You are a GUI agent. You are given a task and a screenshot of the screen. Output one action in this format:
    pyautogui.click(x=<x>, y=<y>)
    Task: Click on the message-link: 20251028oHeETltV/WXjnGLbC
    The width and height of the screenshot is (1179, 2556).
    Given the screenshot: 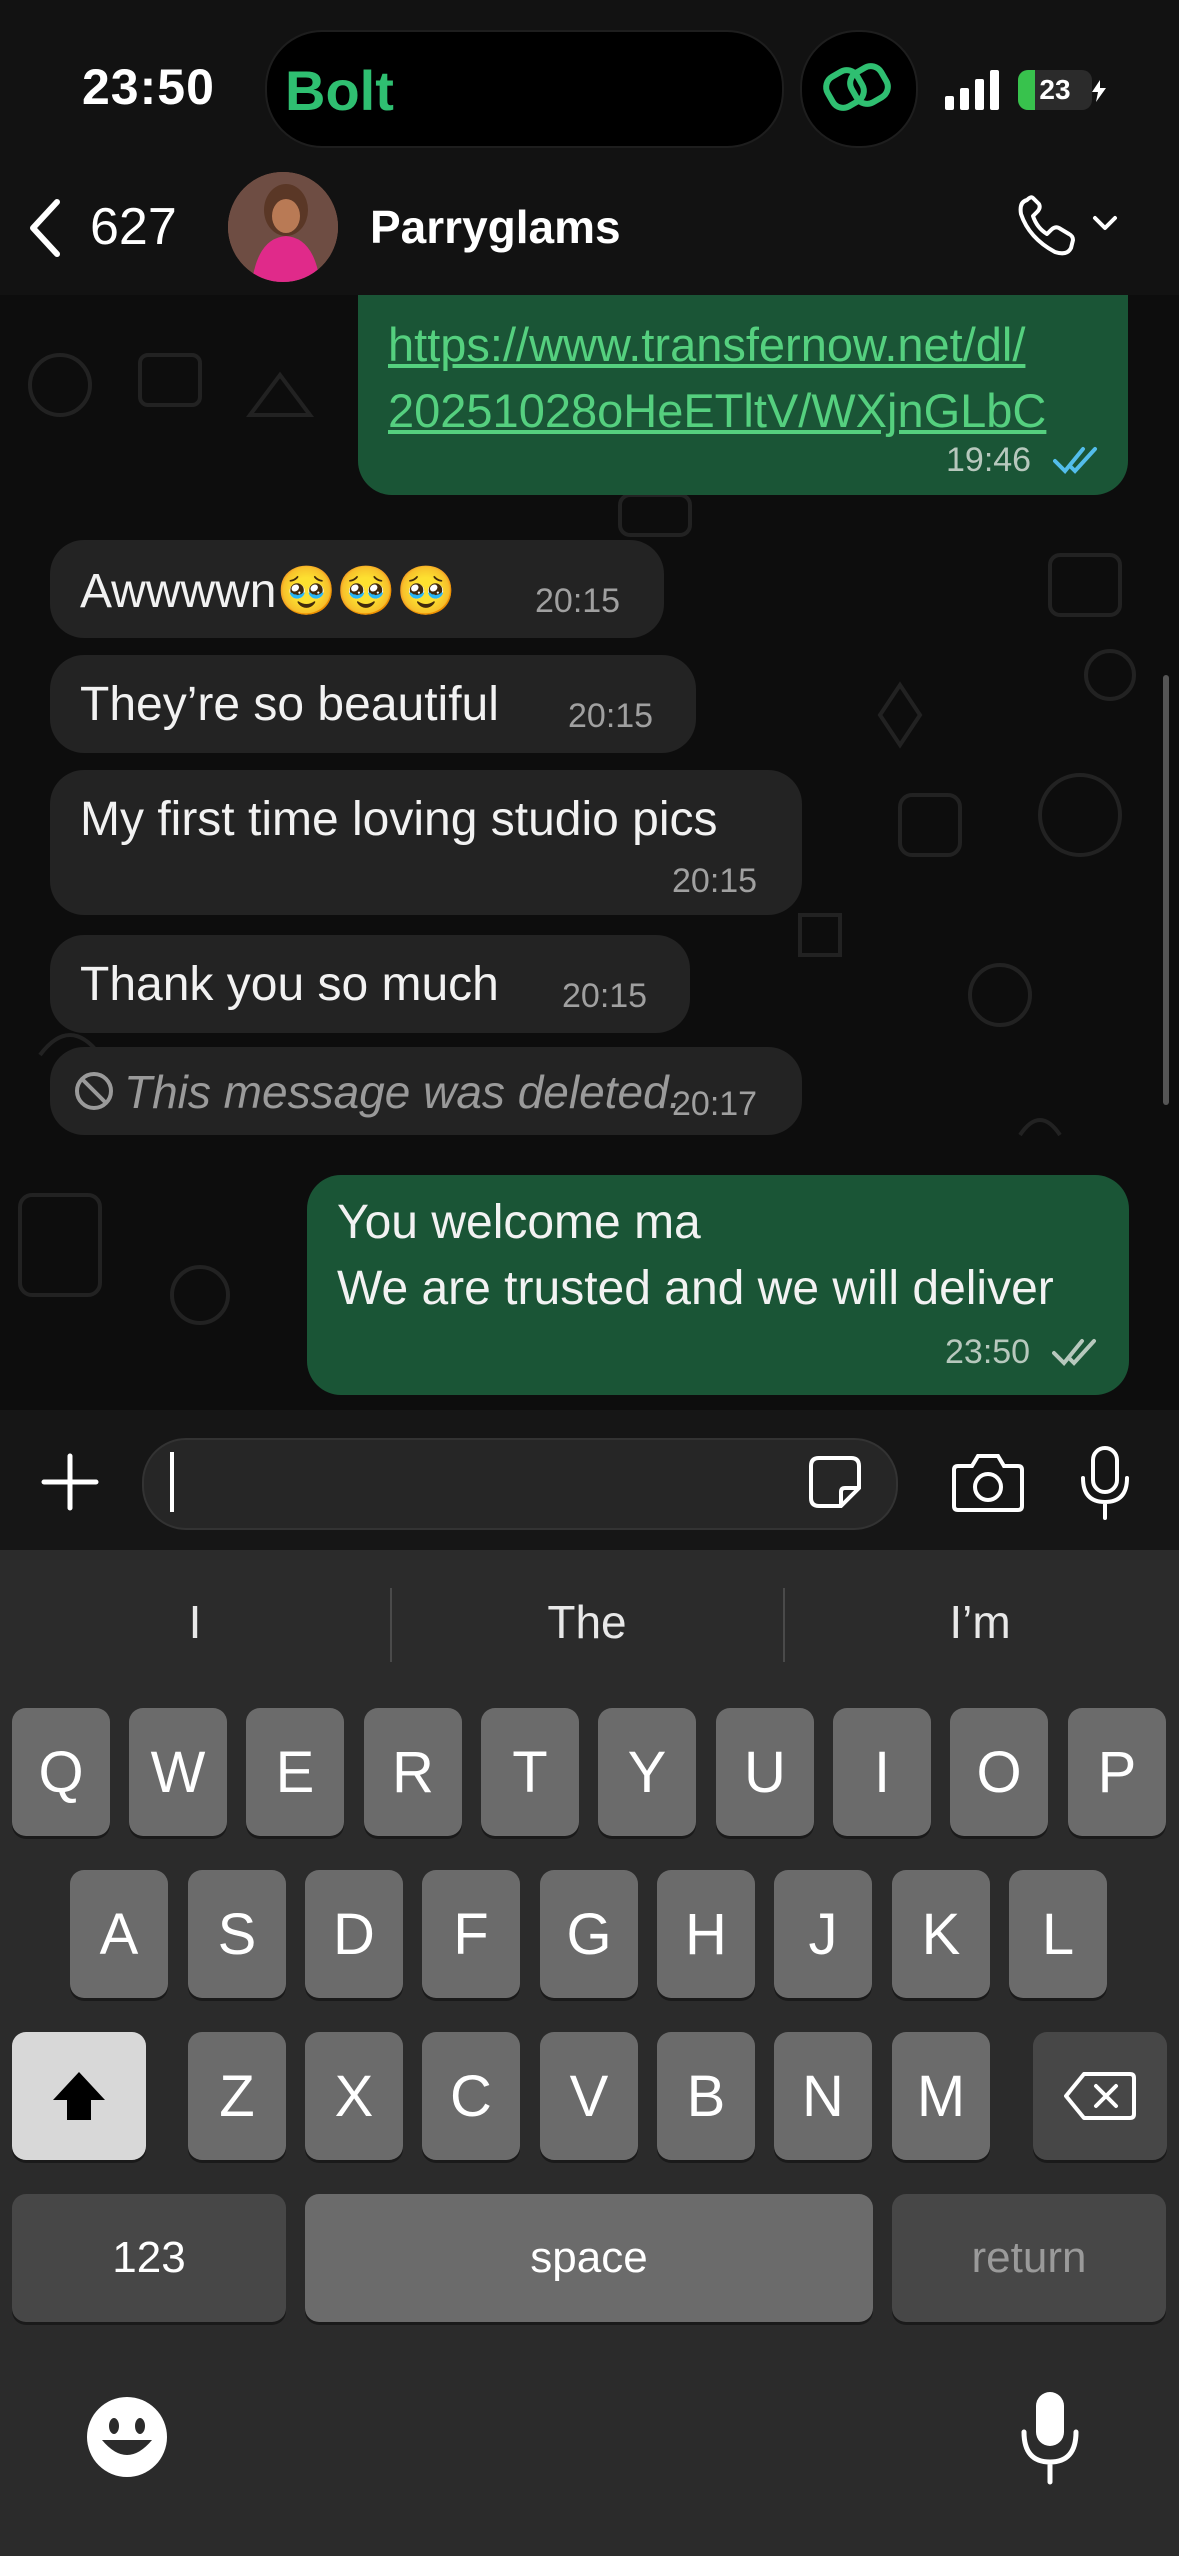 What is the action you would take?
    pyautogui.click(x=717, y=410)
    